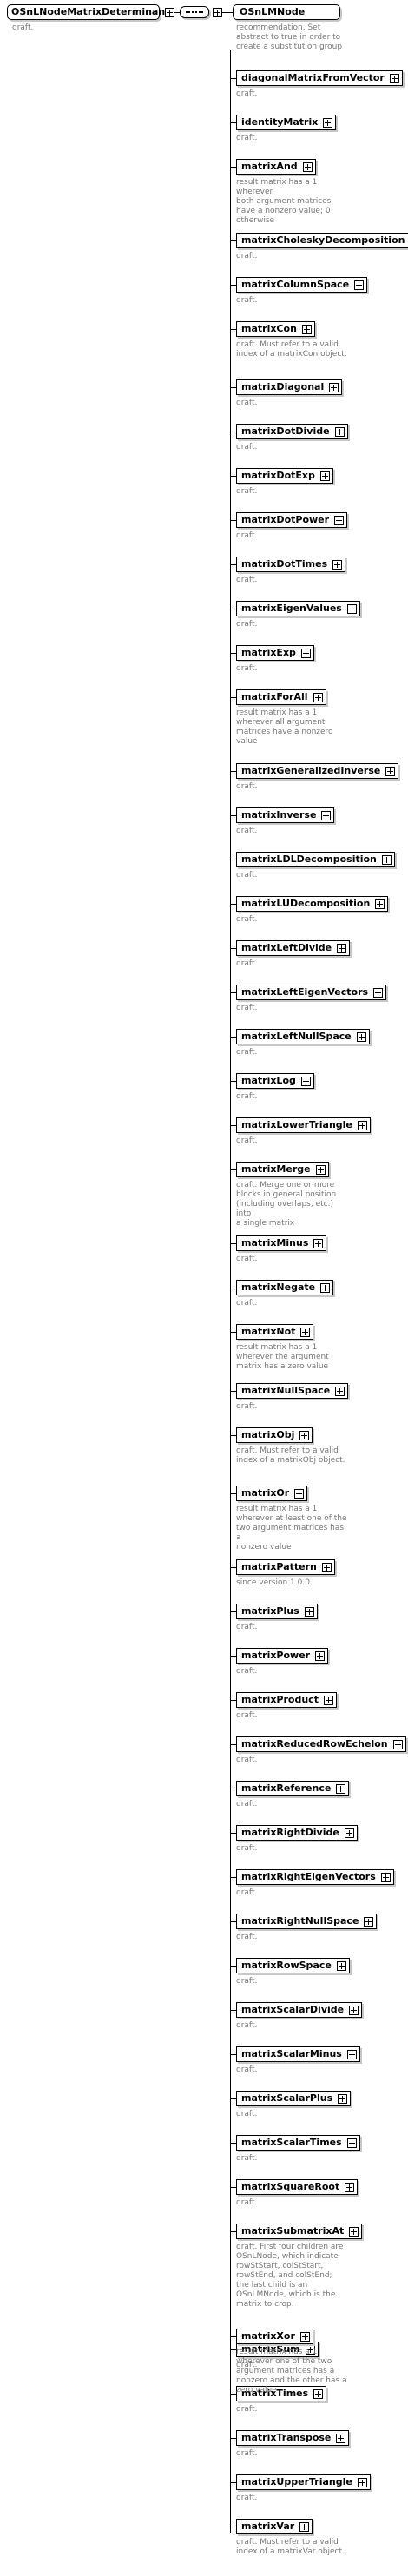 The image size is (408, 2576). Describe the element at coordinates (291, 564) in the screenshot. I see `element-box: matrixDotTimes` at that location.